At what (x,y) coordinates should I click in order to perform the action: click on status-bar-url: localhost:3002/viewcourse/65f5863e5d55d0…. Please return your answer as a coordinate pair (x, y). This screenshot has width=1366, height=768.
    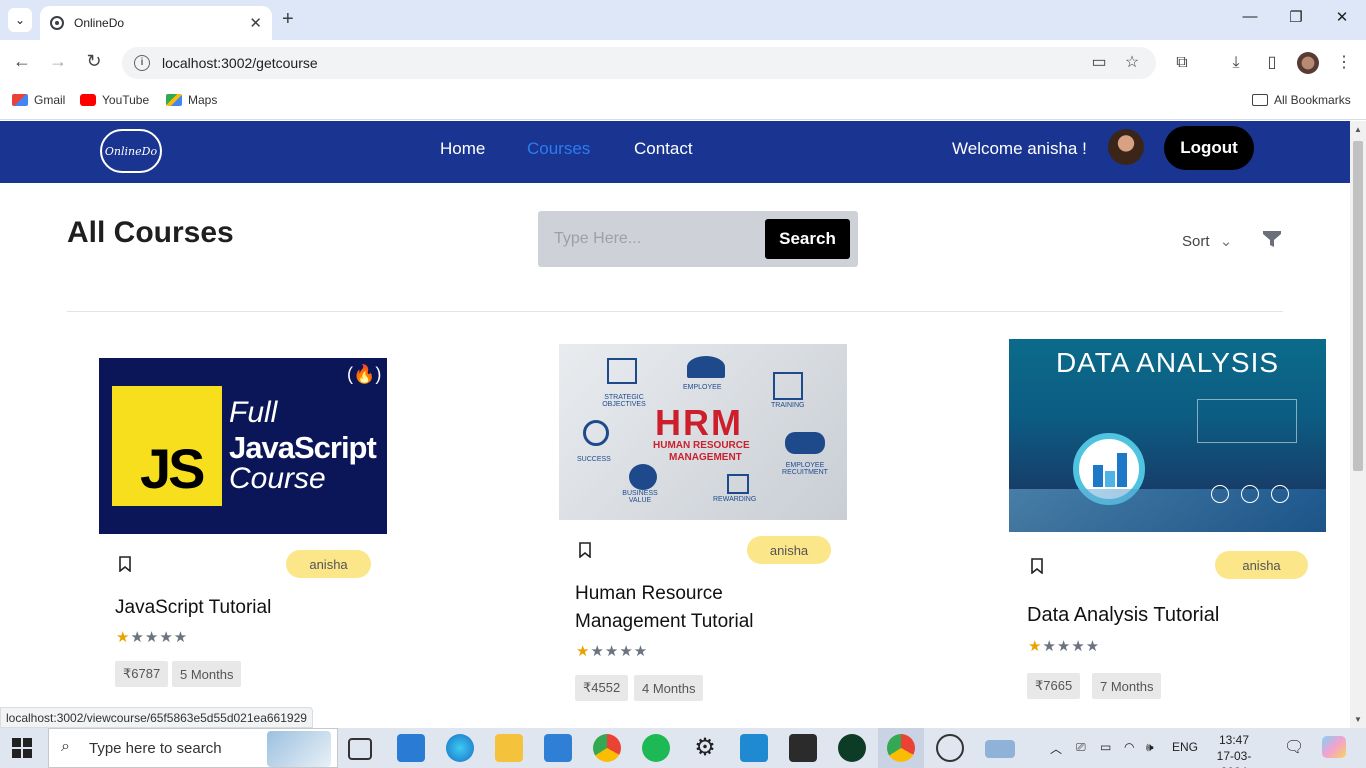
    Looking at the image, I should click on (156, 717).